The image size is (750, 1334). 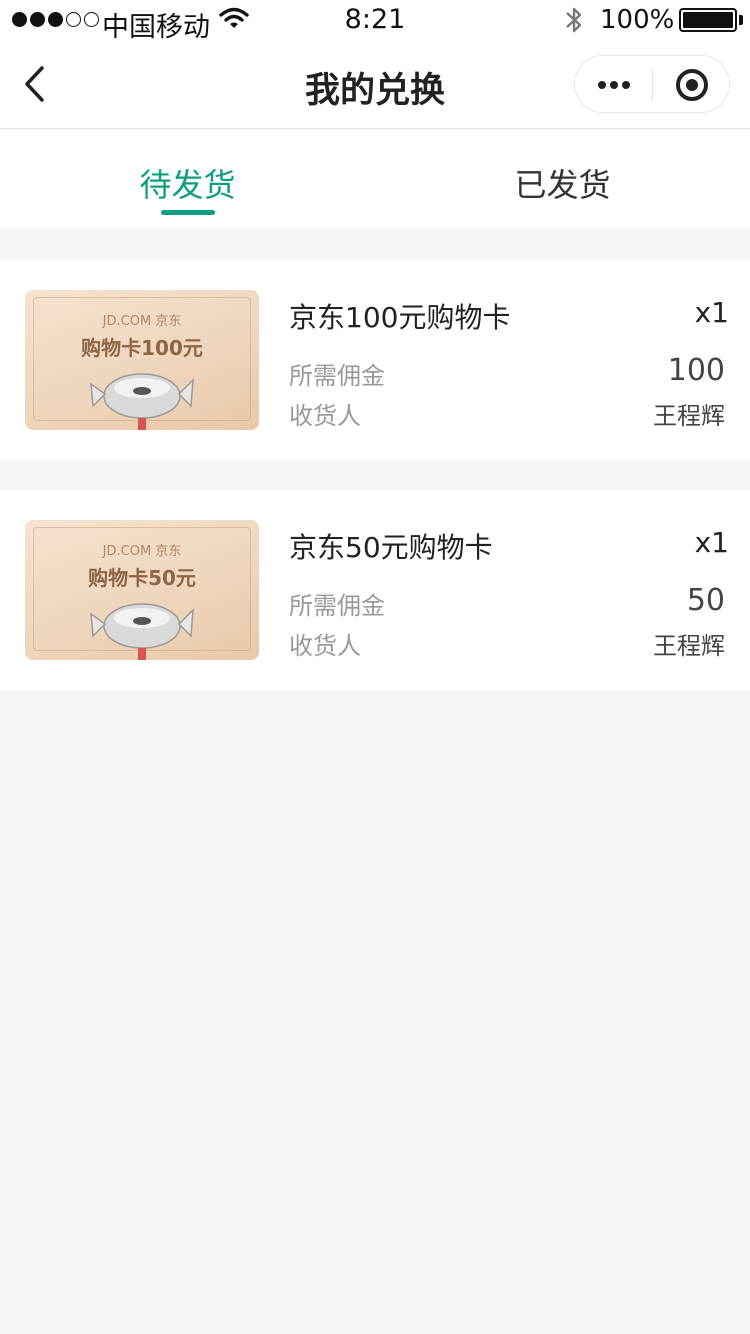 I want to click on status-bar: 中国移动 8:21 100%, so click(x=375, y=21).